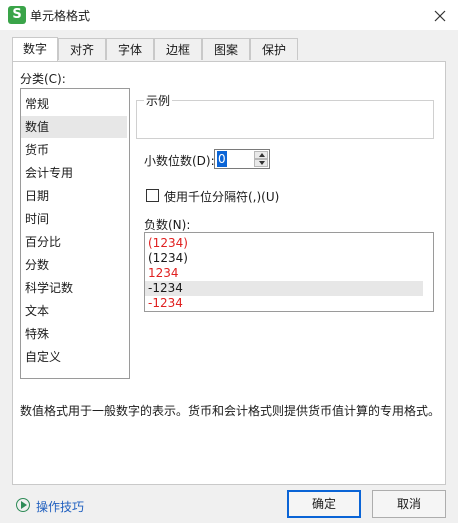 The image size is (458, 523). What do you see at coordinates (178, 49) in the screenshot?
I see `tab-border: 边框` at bounding box center [178, 49].